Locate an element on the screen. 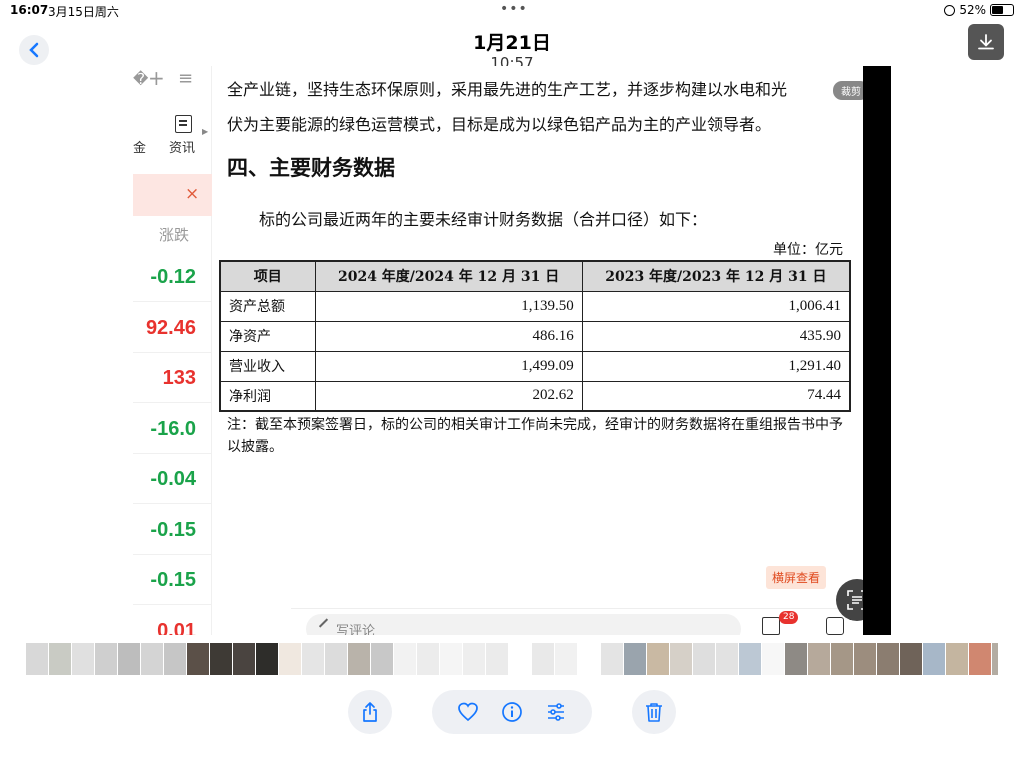 The image size is (1024, 768). value-cell: 486.16 is located at coordinates (448, 336).